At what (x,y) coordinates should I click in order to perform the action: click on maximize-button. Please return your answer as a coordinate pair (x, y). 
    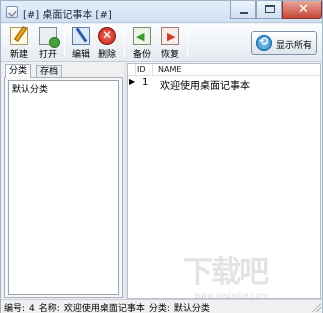
    Looking at the image, I should click on (269, 10).